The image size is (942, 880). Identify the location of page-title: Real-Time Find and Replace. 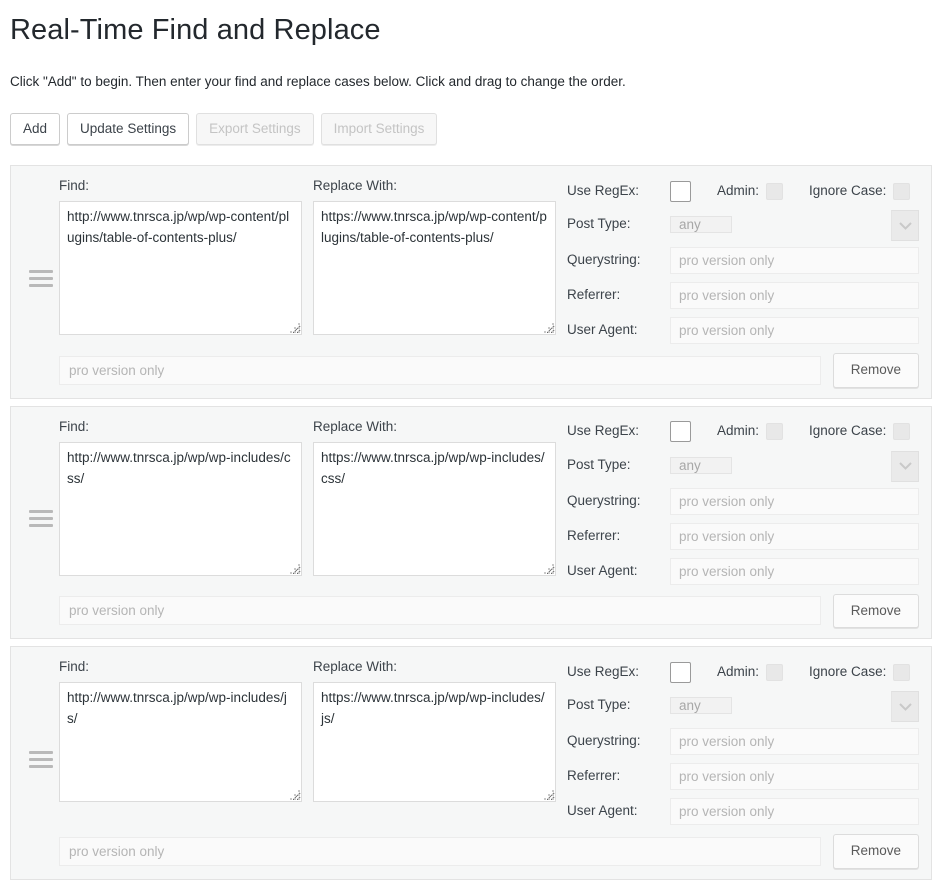
(195, 30).